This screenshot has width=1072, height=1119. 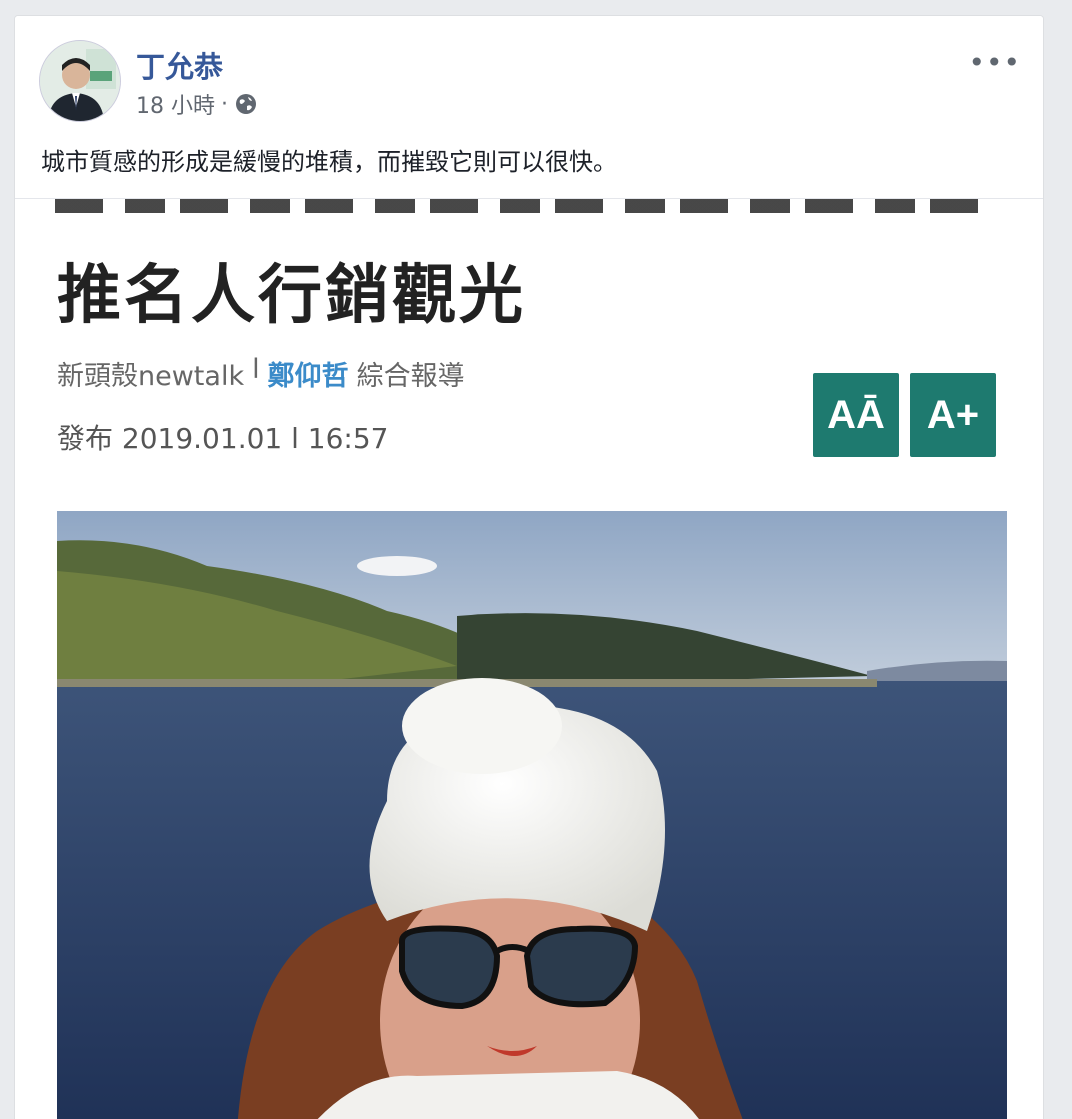 I want to click on post-text: 城市質感的形成是緩慢的堆積，而摧毀它則可以很快。, so click(x=329, y=162).